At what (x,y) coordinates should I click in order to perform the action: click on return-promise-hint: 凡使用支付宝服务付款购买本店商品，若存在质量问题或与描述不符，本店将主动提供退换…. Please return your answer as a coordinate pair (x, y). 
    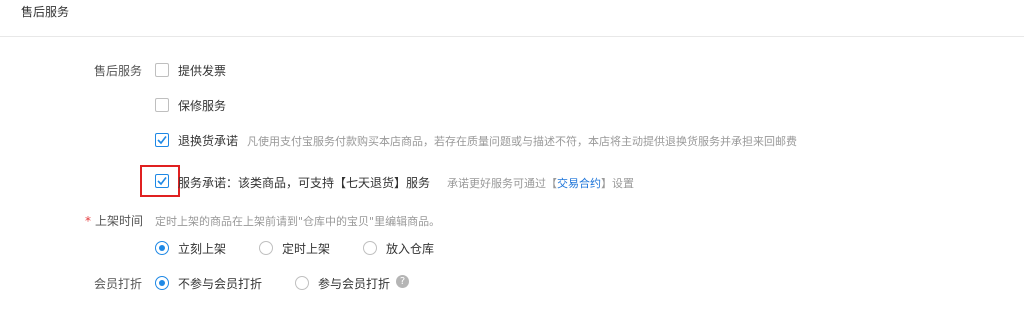
    Looking at the image, I should click on (522, 141).